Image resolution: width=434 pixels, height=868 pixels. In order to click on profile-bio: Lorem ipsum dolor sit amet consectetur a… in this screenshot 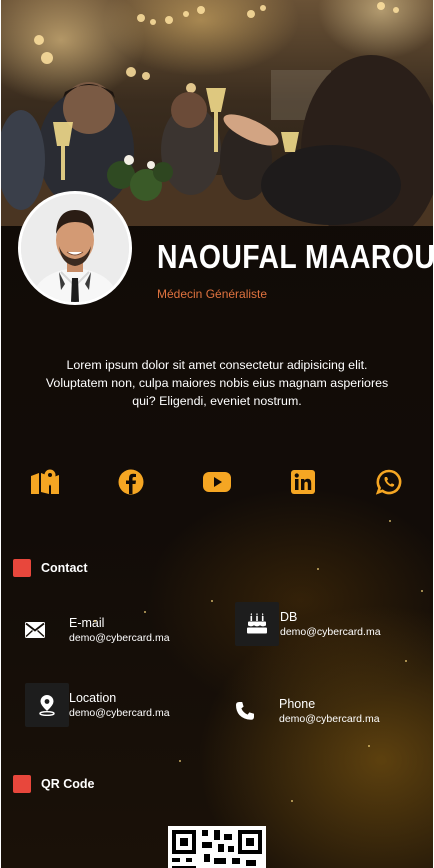, I will do `click(217, 383)`.